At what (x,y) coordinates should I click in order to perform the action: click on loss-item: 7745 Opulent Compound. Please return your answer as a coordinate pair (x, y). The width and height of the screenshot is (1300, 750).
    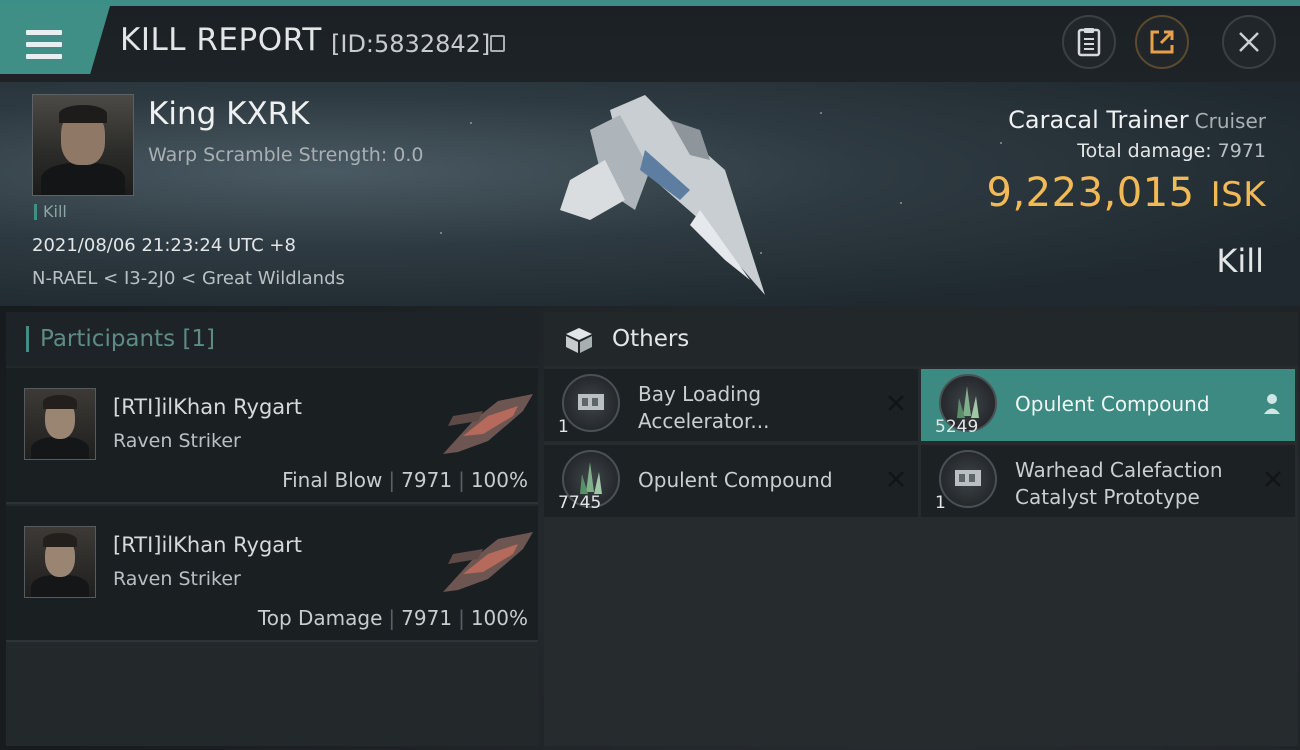
    Looking at the image, I should click on (731, 481).